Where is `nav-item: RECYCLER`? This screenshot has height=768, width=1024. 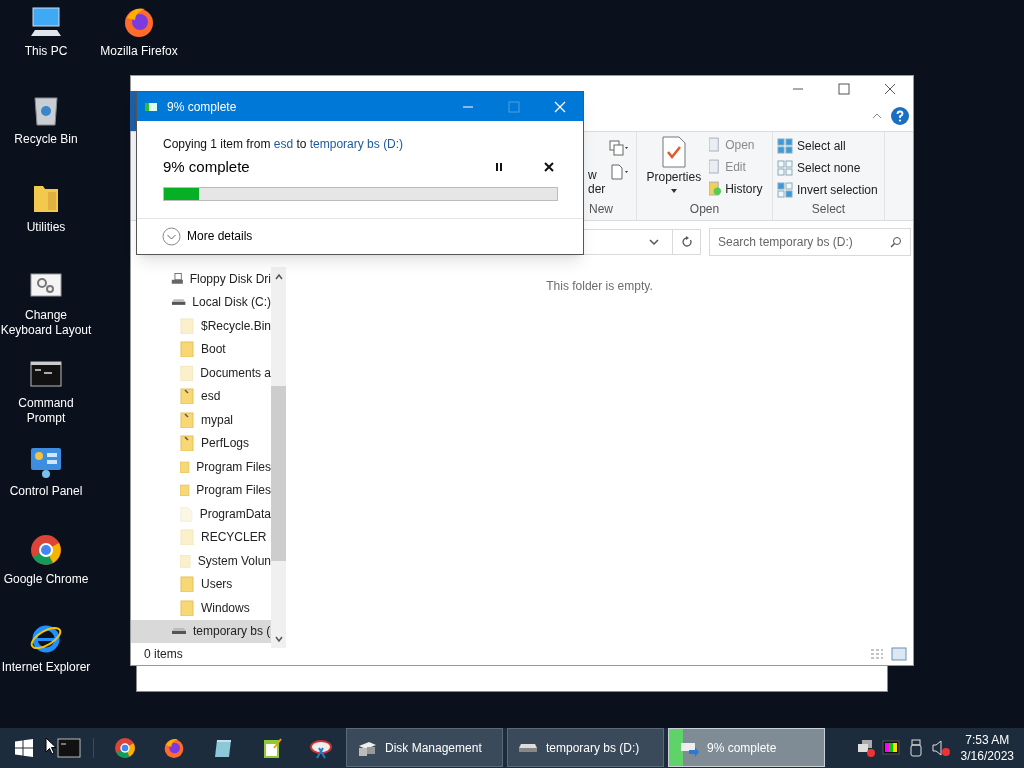 nav-item: RECYCLER is located at coordinates (201, 537).